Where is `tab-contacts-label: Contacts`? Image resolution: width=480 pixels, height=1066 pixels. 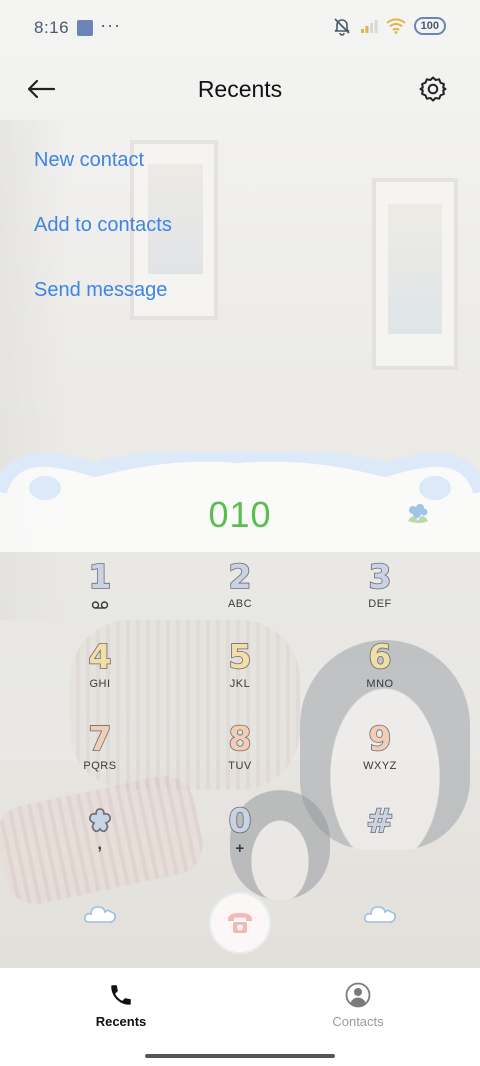 tab-contacts-label: Contacts is located at coordinates (358, 1021).